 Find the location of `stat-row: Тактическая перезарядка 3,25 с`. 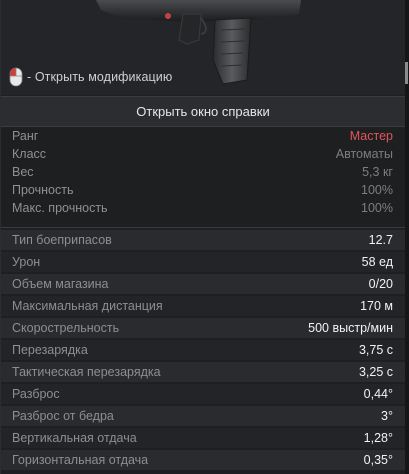

stat-row: Тактическая перезарядка 3,25 с is located at coordinates (203, 372).